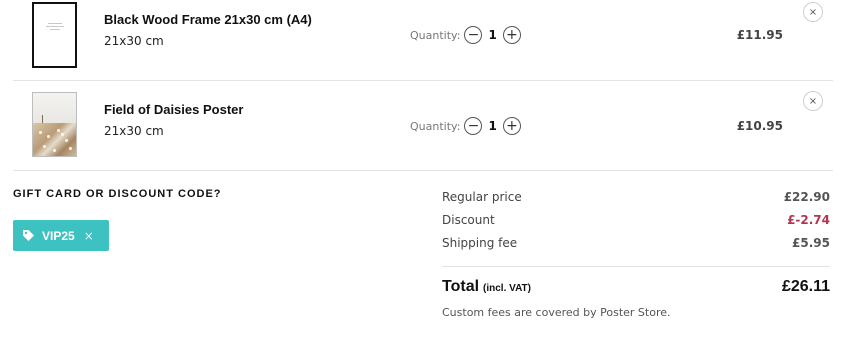 The image size is (846, 338). What do you see at coordinates (636, 247) in the screenshot?
I see `shipping-row: Shipping fee £5.95` at bounding box center [636, 247].